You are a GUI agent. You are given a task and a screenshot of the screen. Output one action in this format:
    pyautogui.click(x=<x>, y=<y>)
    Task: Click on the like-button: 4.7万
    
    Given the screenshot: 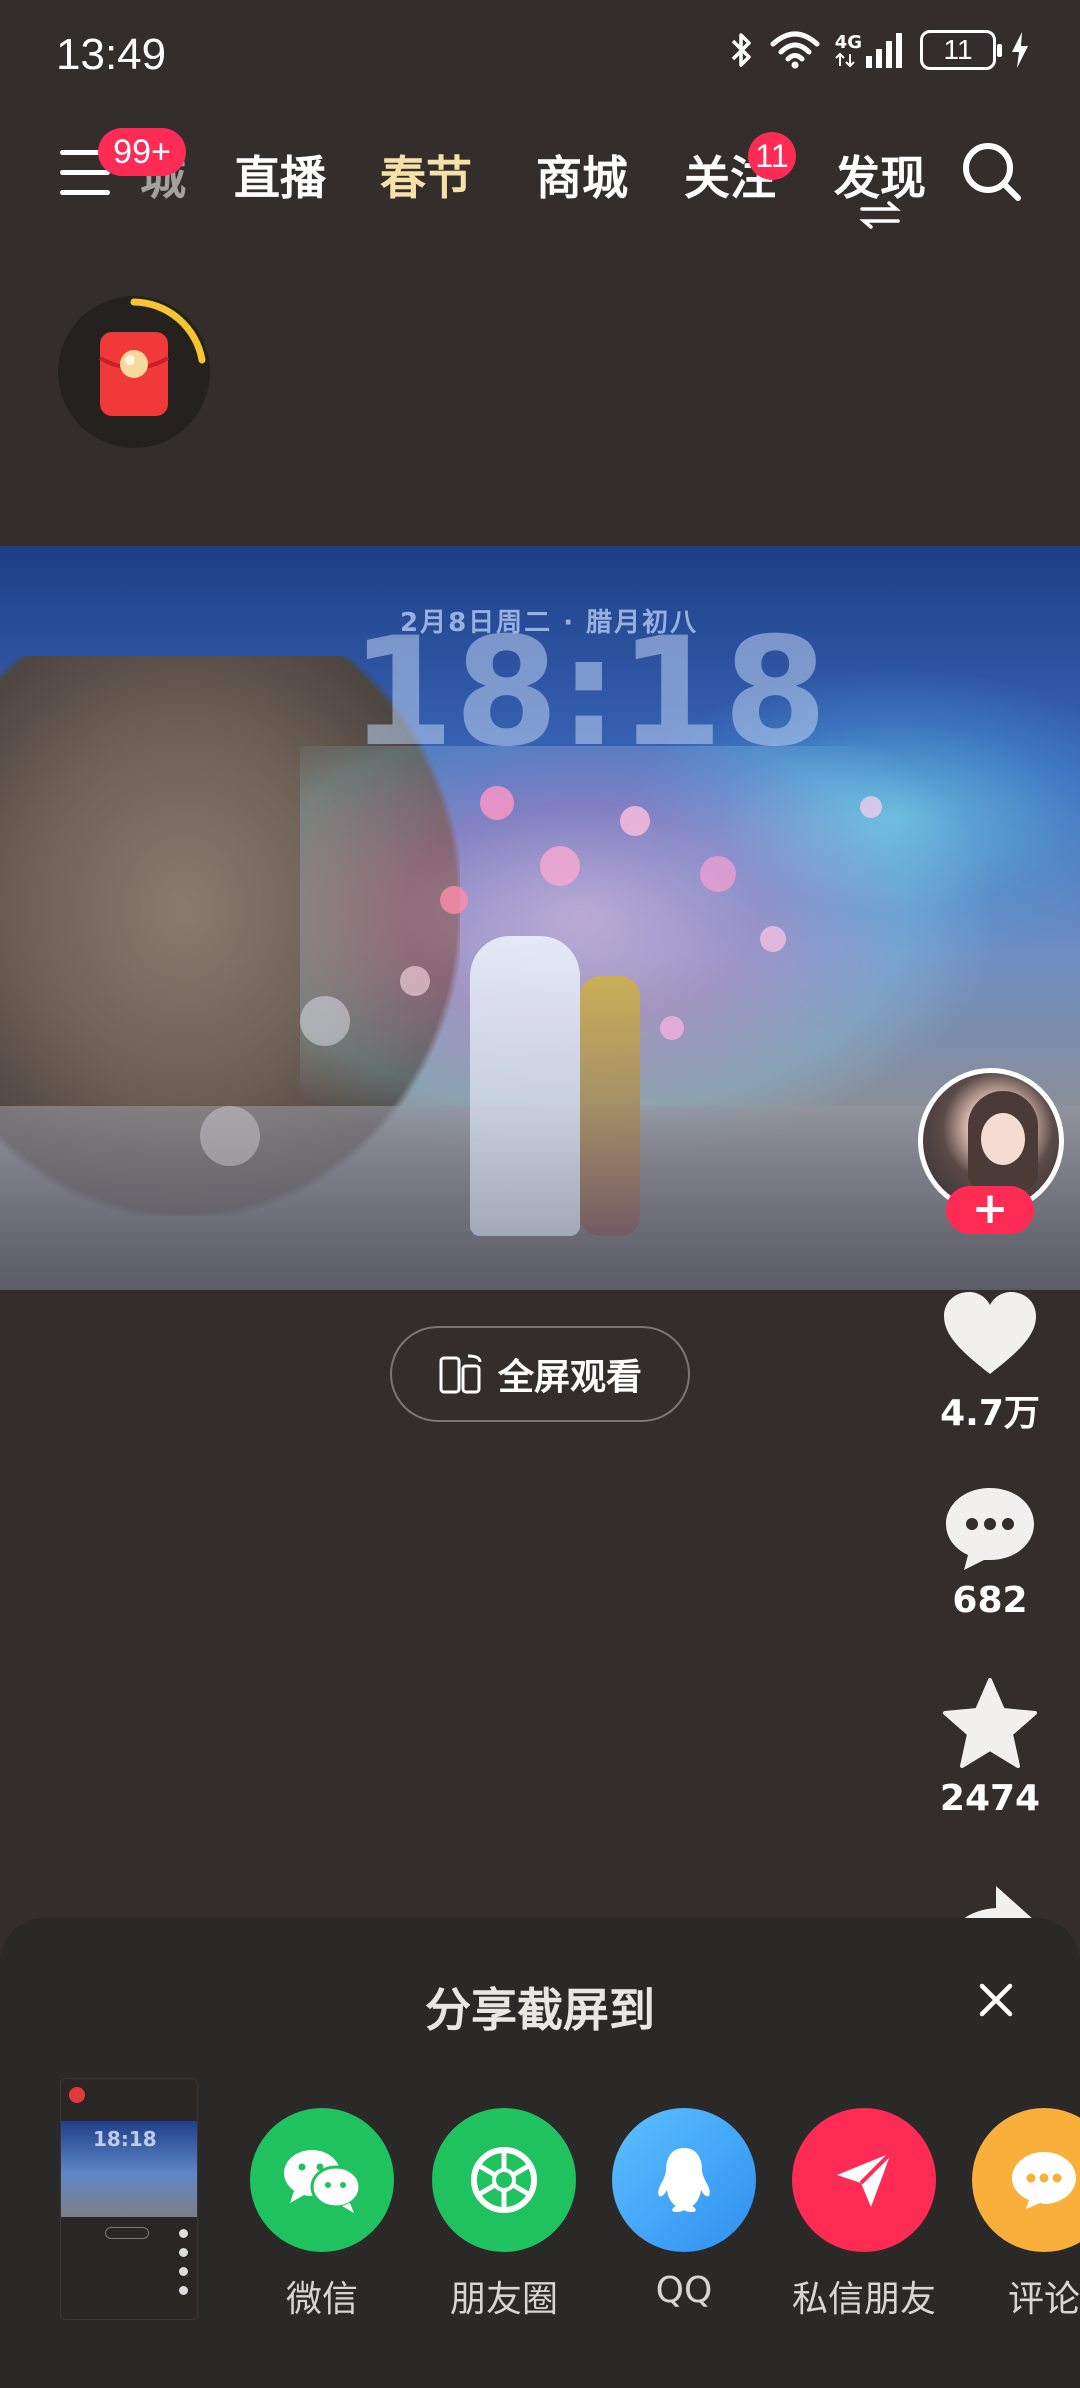 What is the action you would take?
    pyautogui.click(x=990, y=1363)
    